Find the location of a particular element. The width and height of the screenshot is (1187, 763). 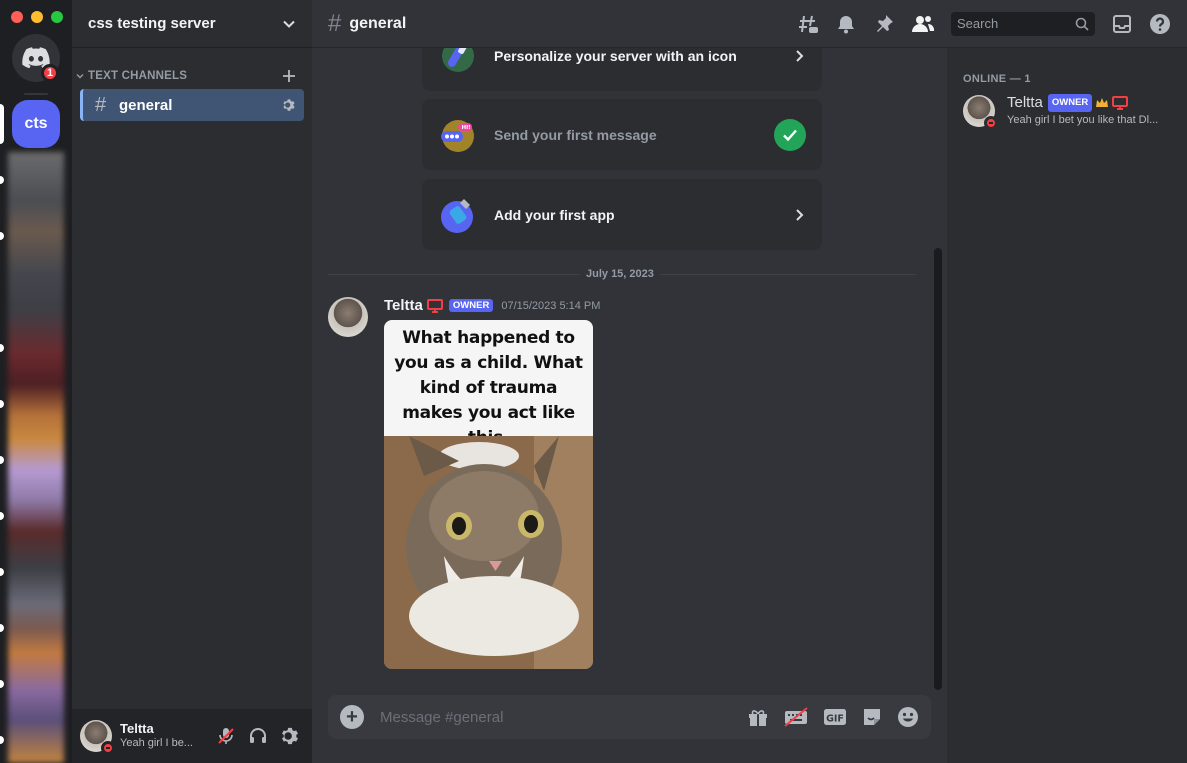

server-header: css testing server is located at coordinates (192, 24).